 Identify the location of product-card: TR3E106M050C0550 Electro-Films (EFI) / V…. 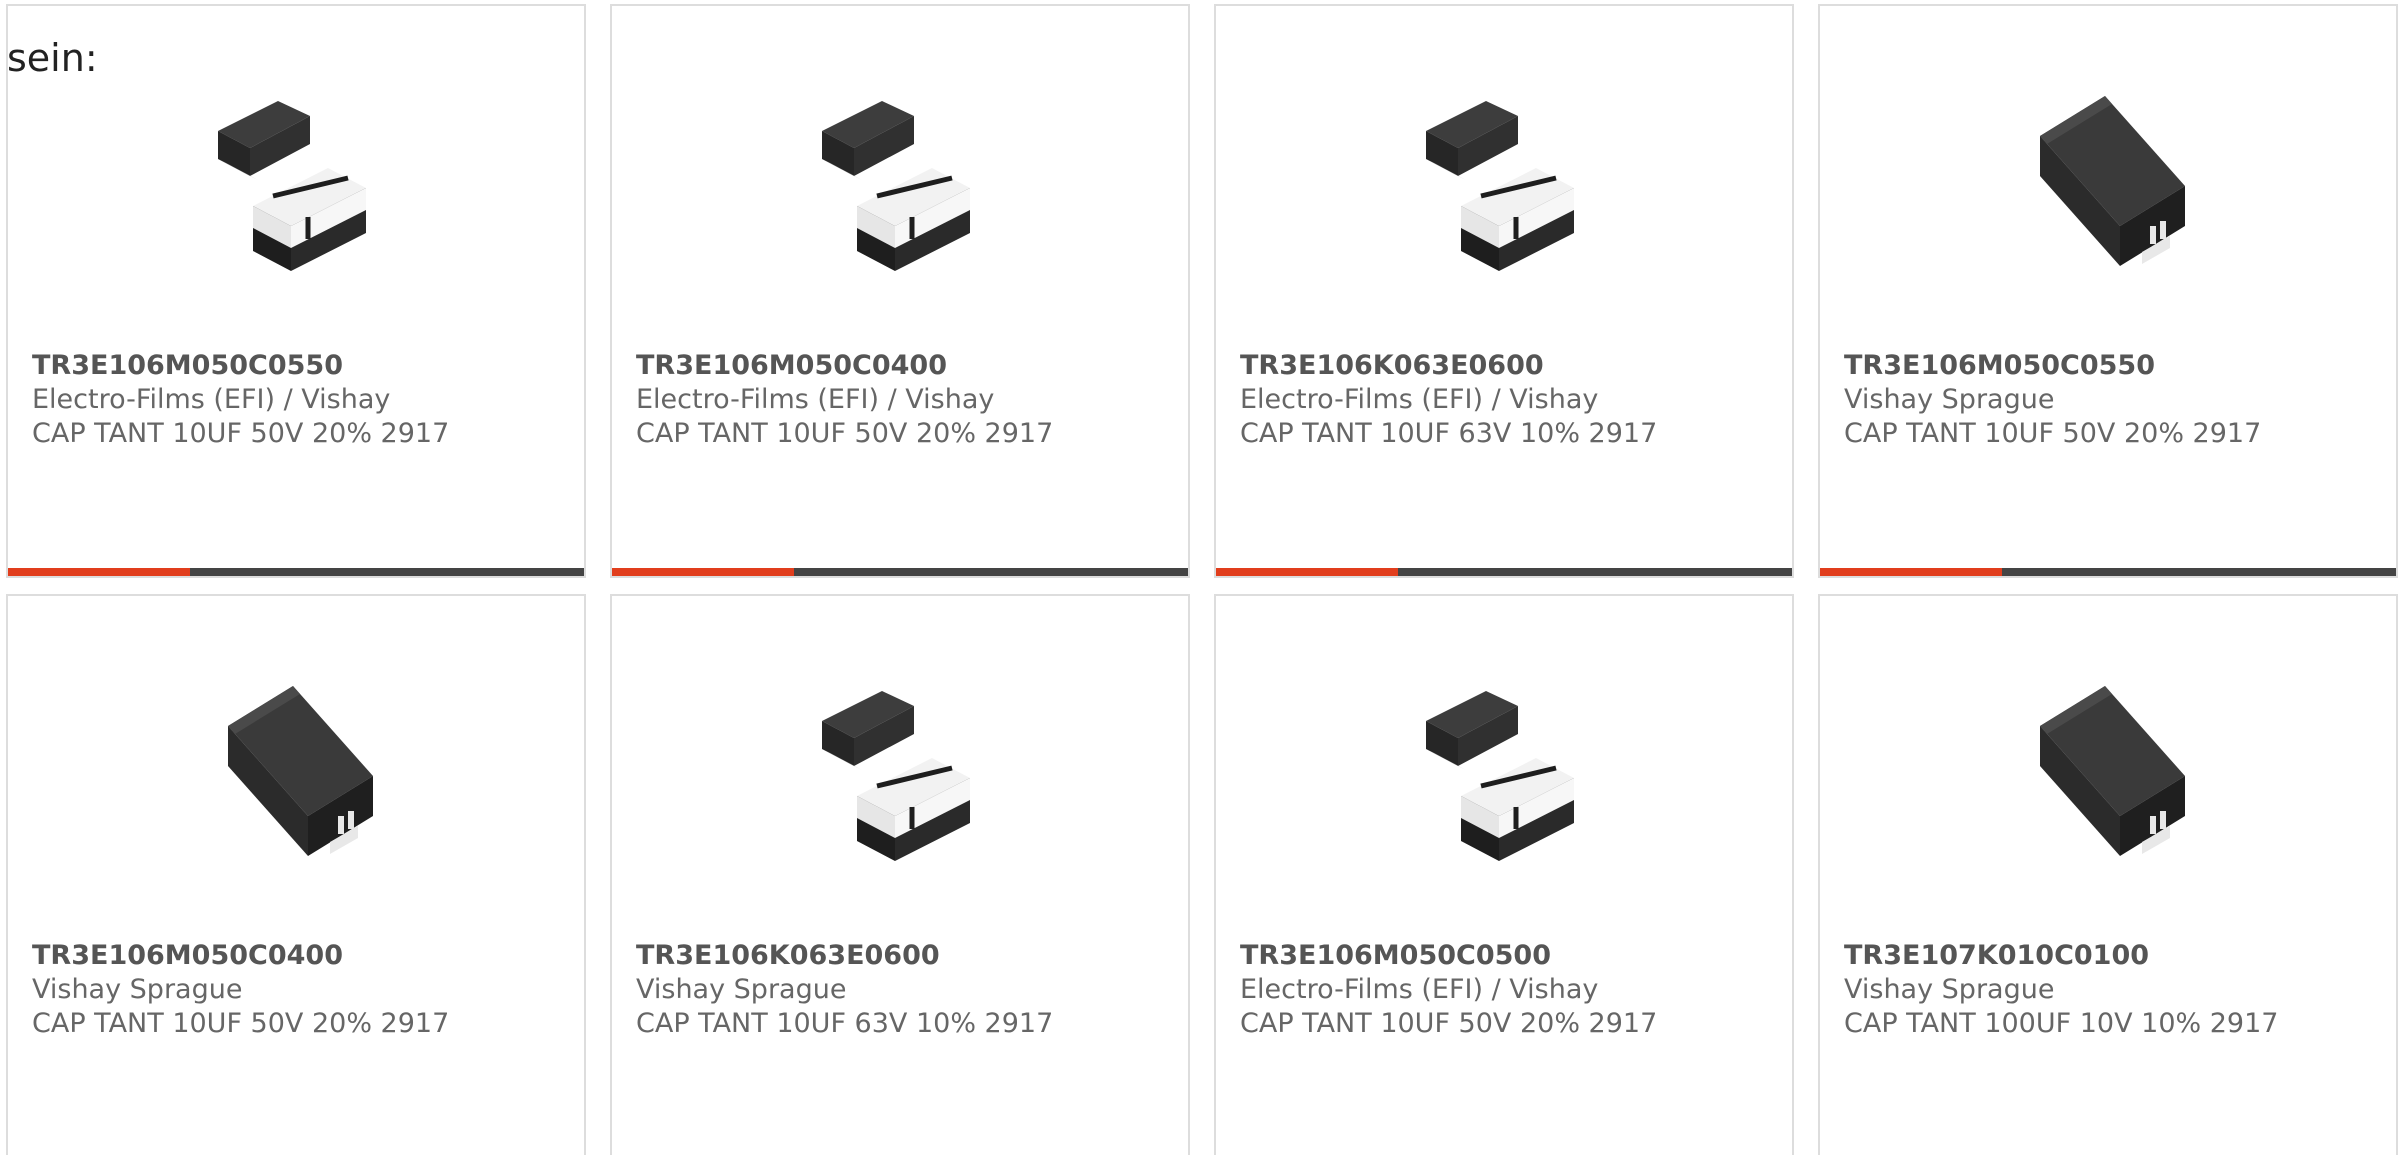
(296, 291).